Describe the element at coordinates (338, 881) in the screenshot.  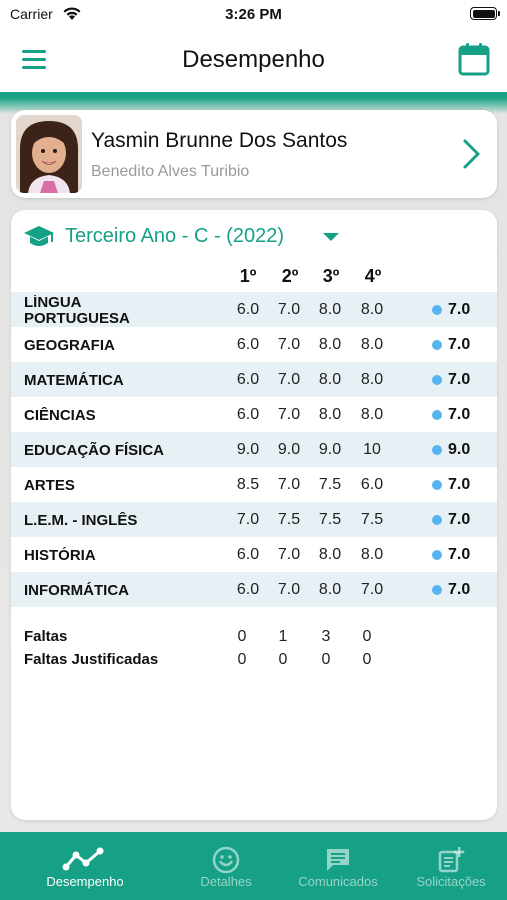
I see `tab-label: Comunicados` at that location.